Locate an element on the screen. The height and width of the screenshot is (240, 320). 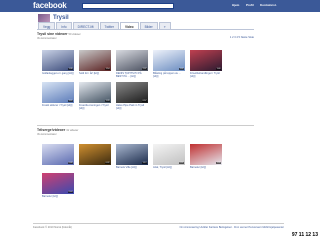
video-duration: 1:54 is located at coordinates (107, 69).